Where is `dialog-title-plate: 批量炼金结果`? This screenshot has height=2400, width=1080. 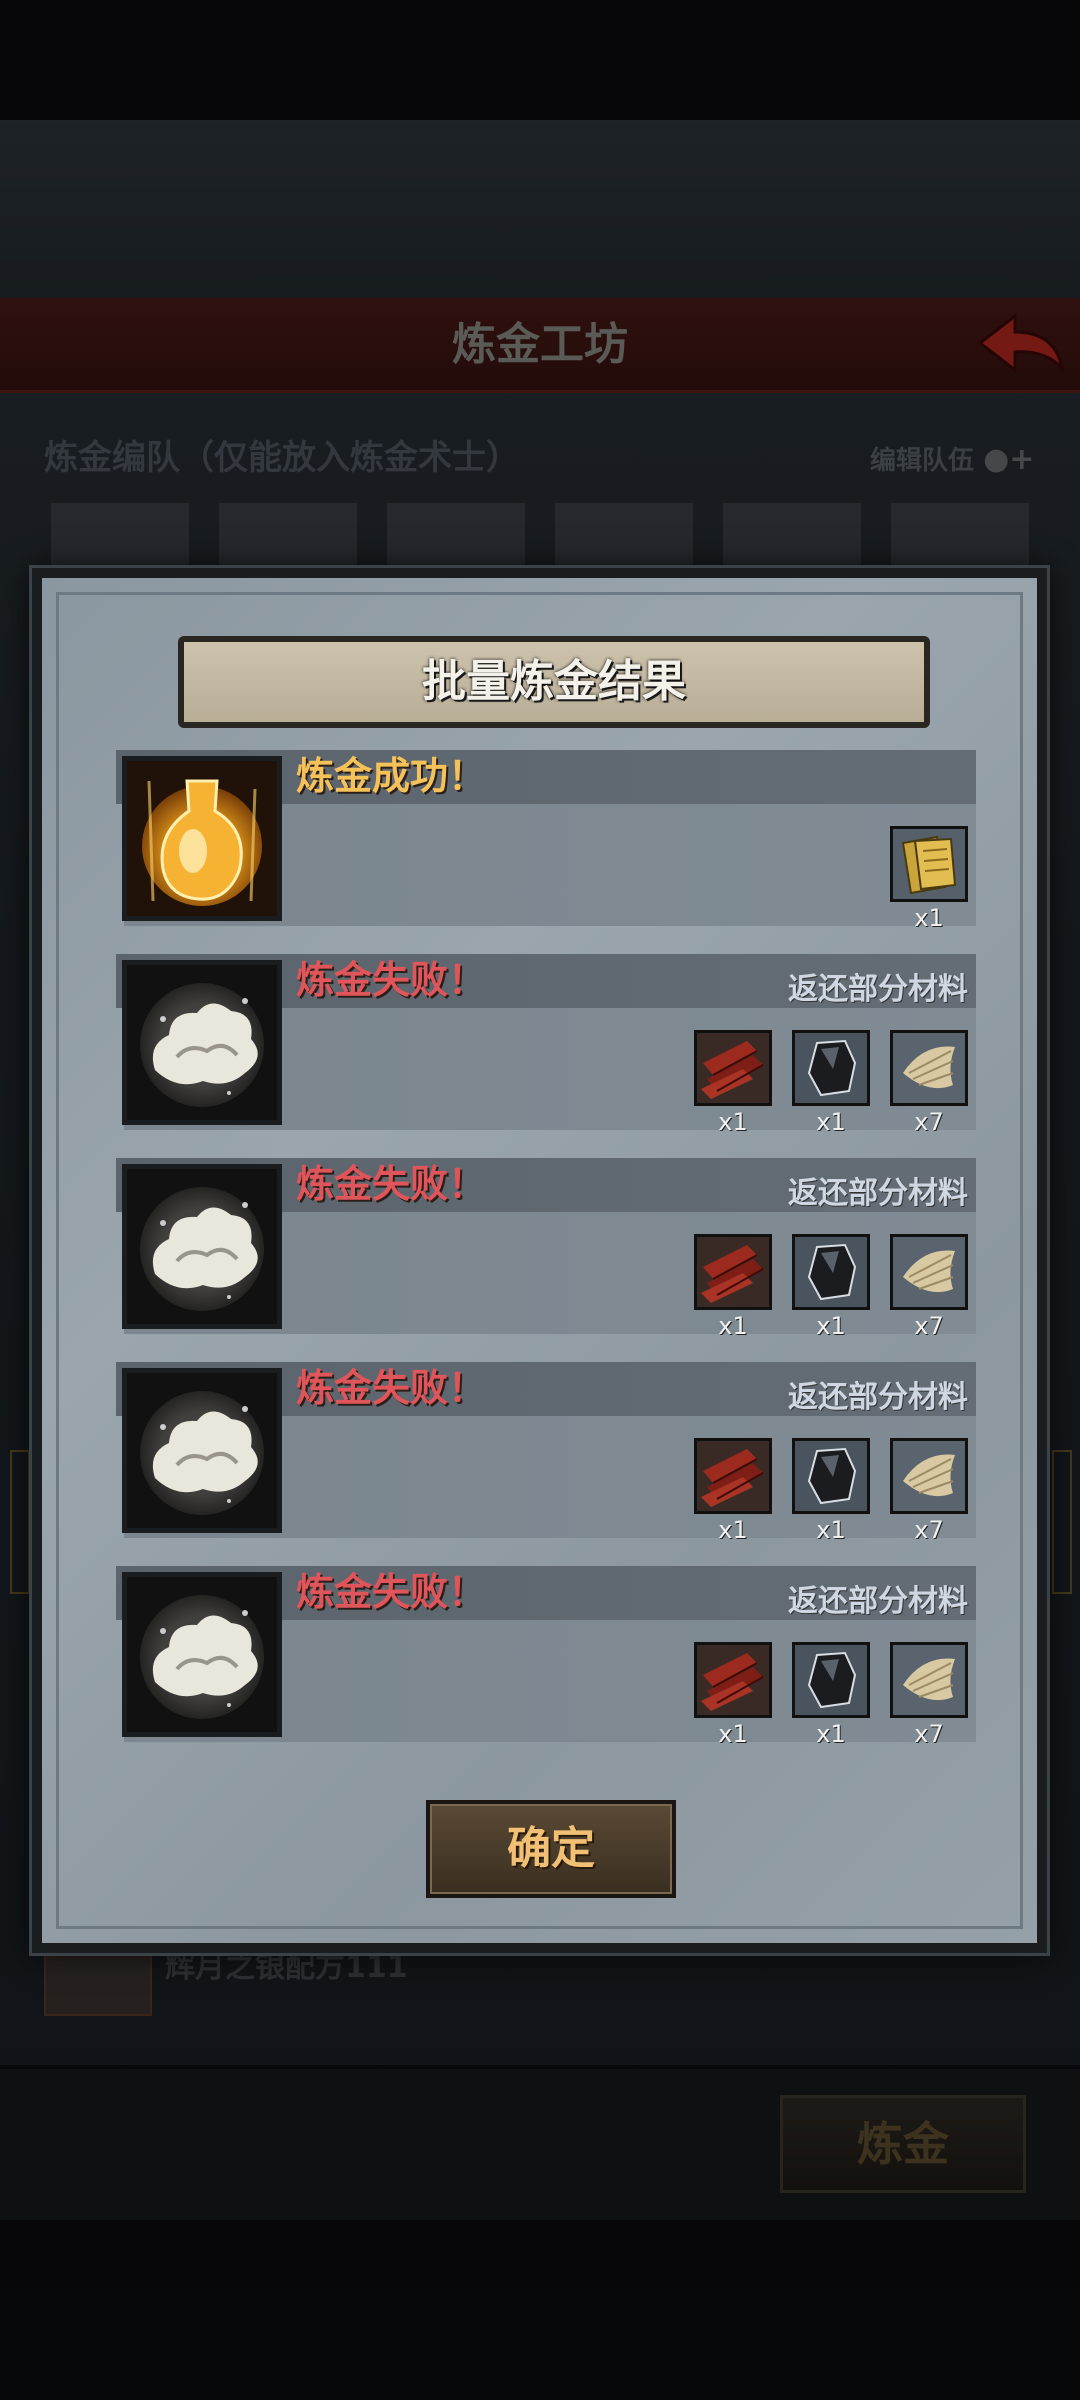 dialog-title-plate: 批量炼金结果 is located at coordinates (554, 682).